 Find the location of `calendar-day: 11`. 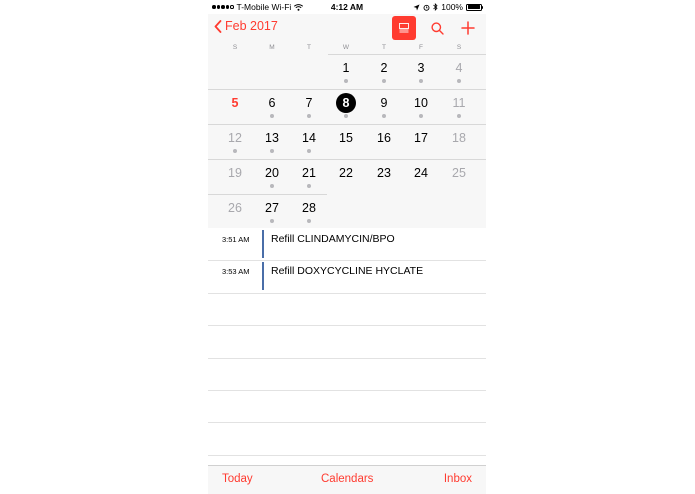

calendar-day: 11 is located at coordinates (459, 106).